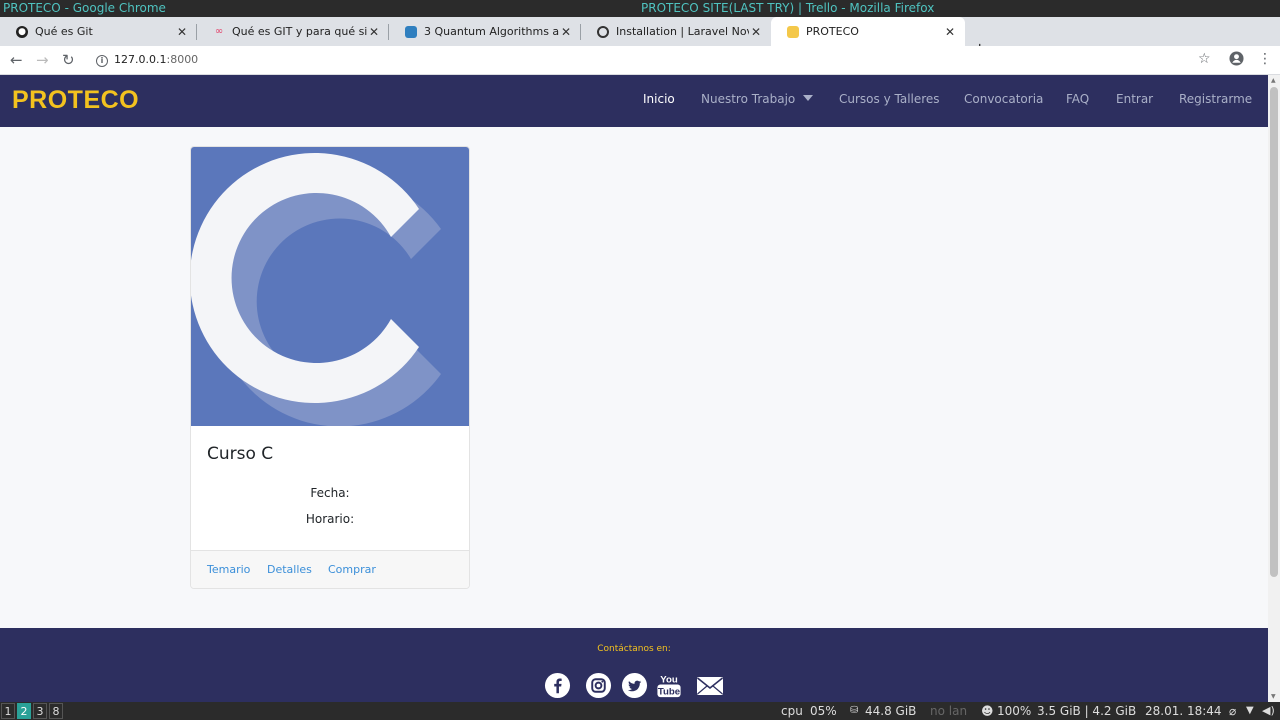 This screenshot has height=720, width=1280. What do you see at coordinates (75, 100) in the screenshot?
I see `brand-logo: PROTECO` at bounding box center [75, 100].